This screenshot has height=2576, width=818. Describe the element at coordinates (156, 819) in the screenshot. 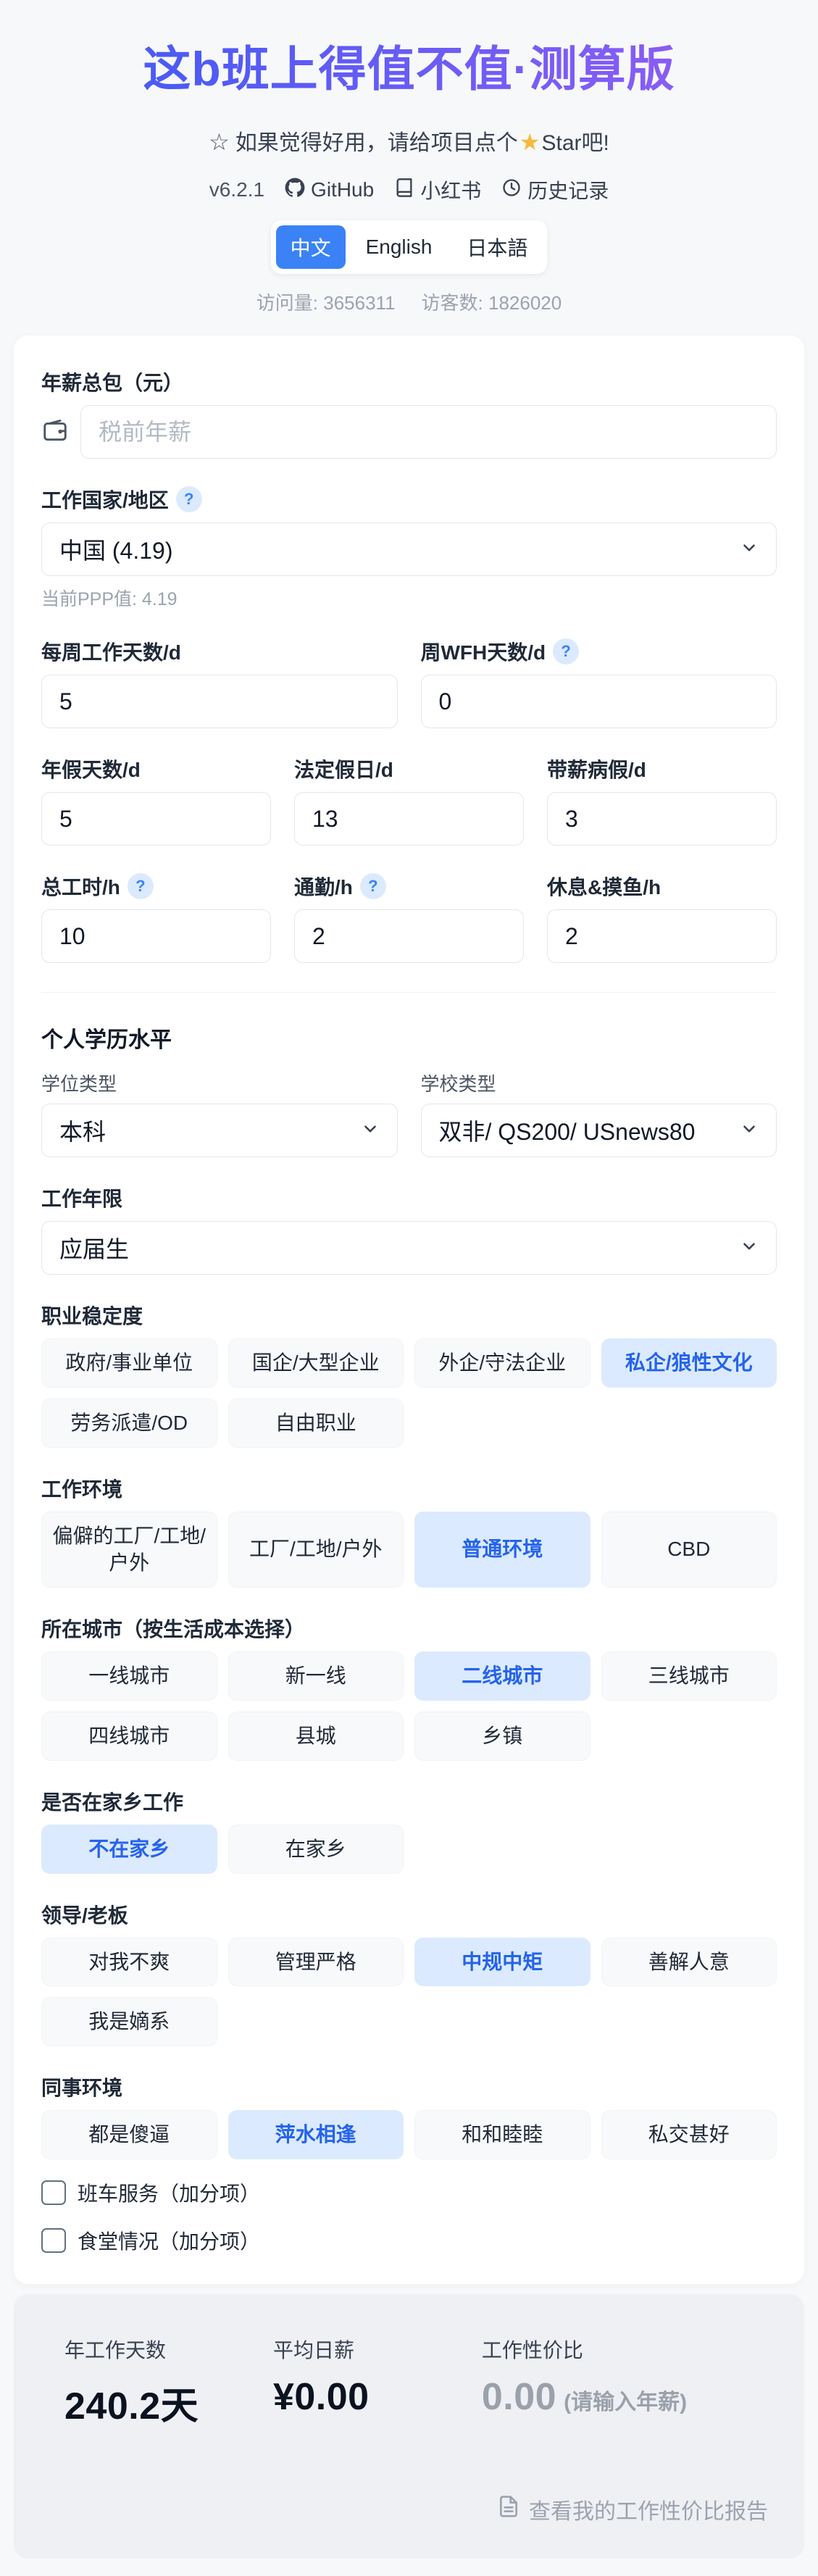

I see `annual-leave-input` at that location.